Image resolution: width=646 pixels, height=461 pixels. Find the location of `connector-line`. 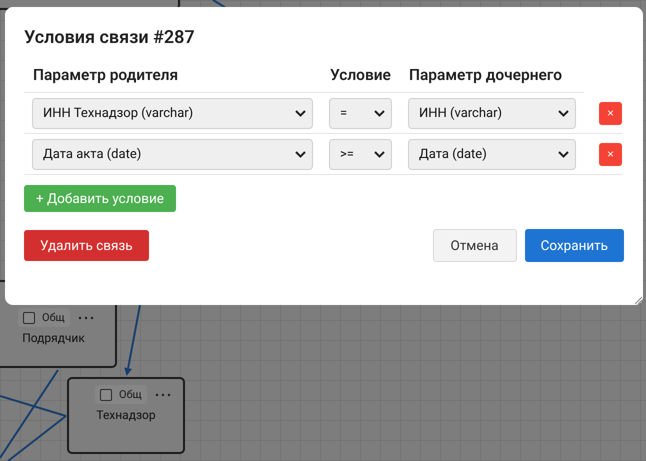

connector-line is located at coordinates (219, 4).